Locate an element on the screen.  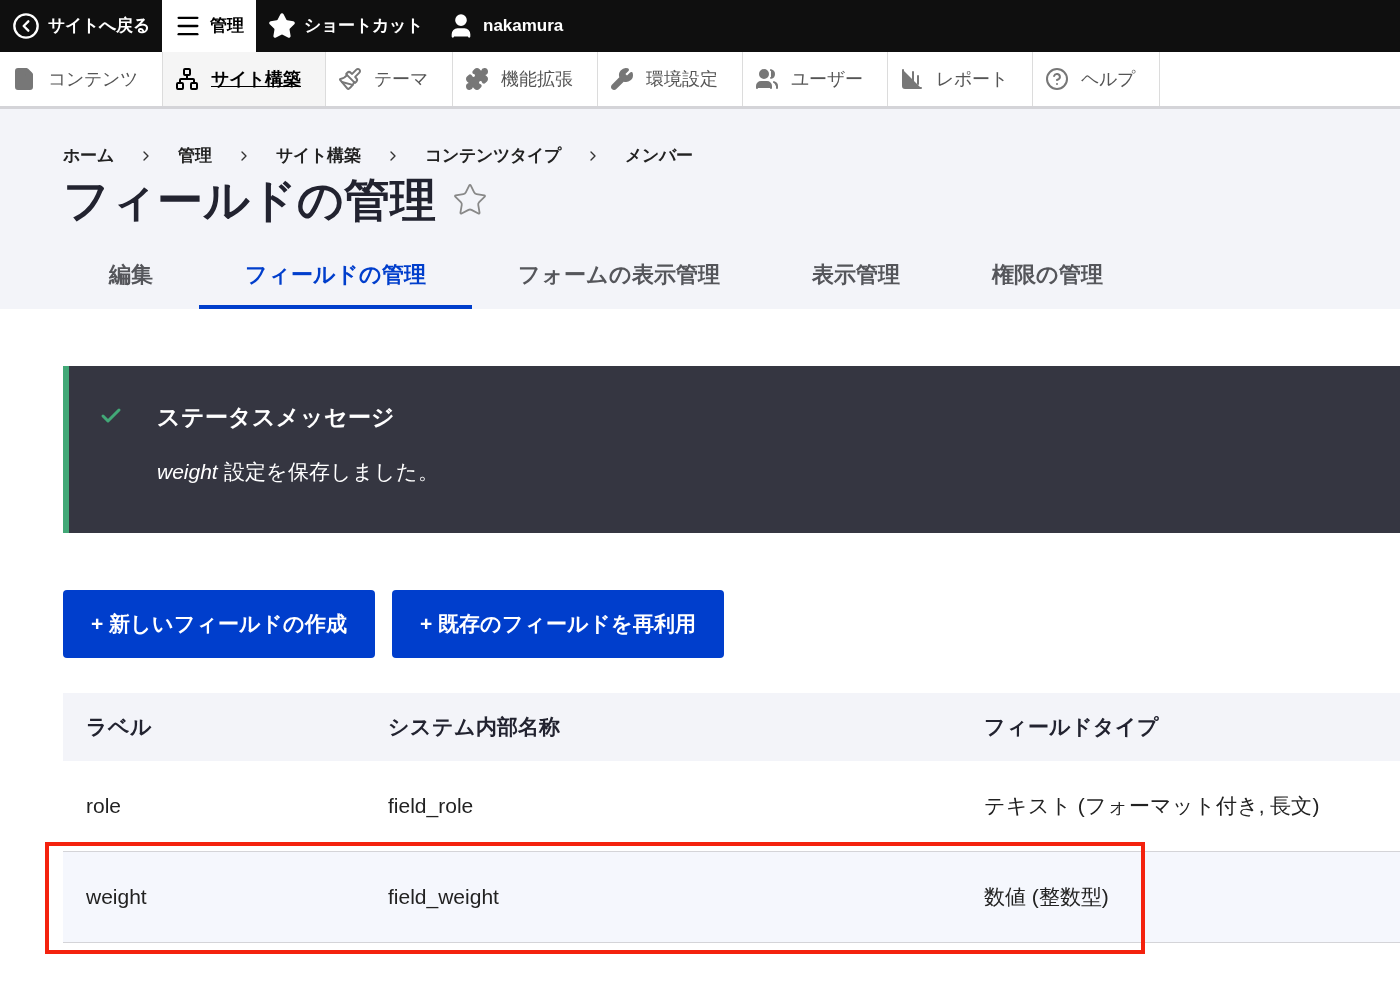
column-header: フィールドタイプ is located at coordinates (1072, 726).